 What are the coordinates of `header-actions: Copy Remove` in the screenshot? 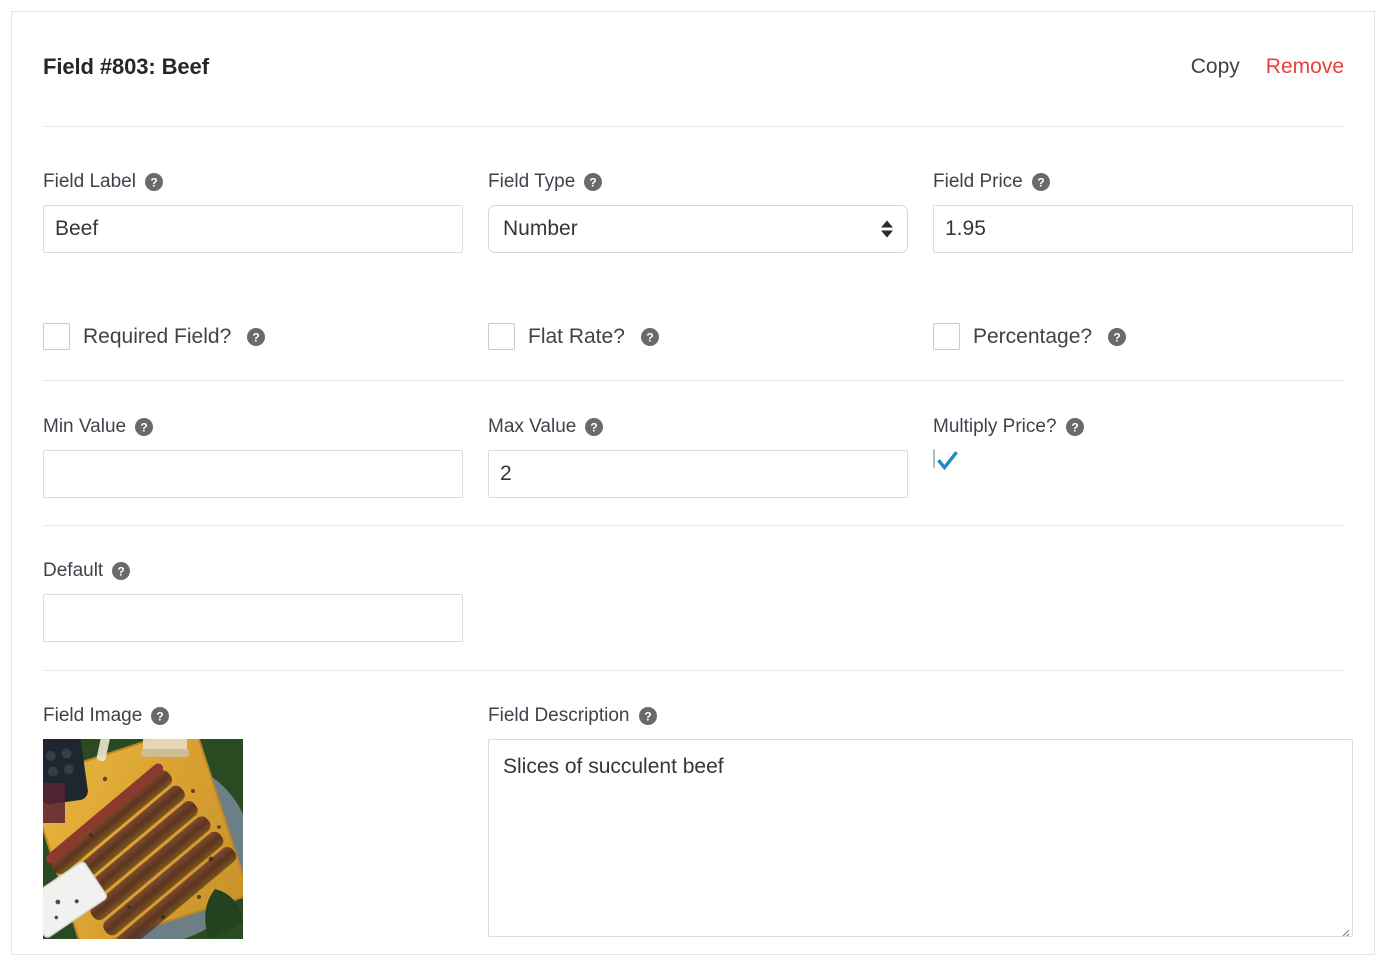 It's located at (1267, 67).